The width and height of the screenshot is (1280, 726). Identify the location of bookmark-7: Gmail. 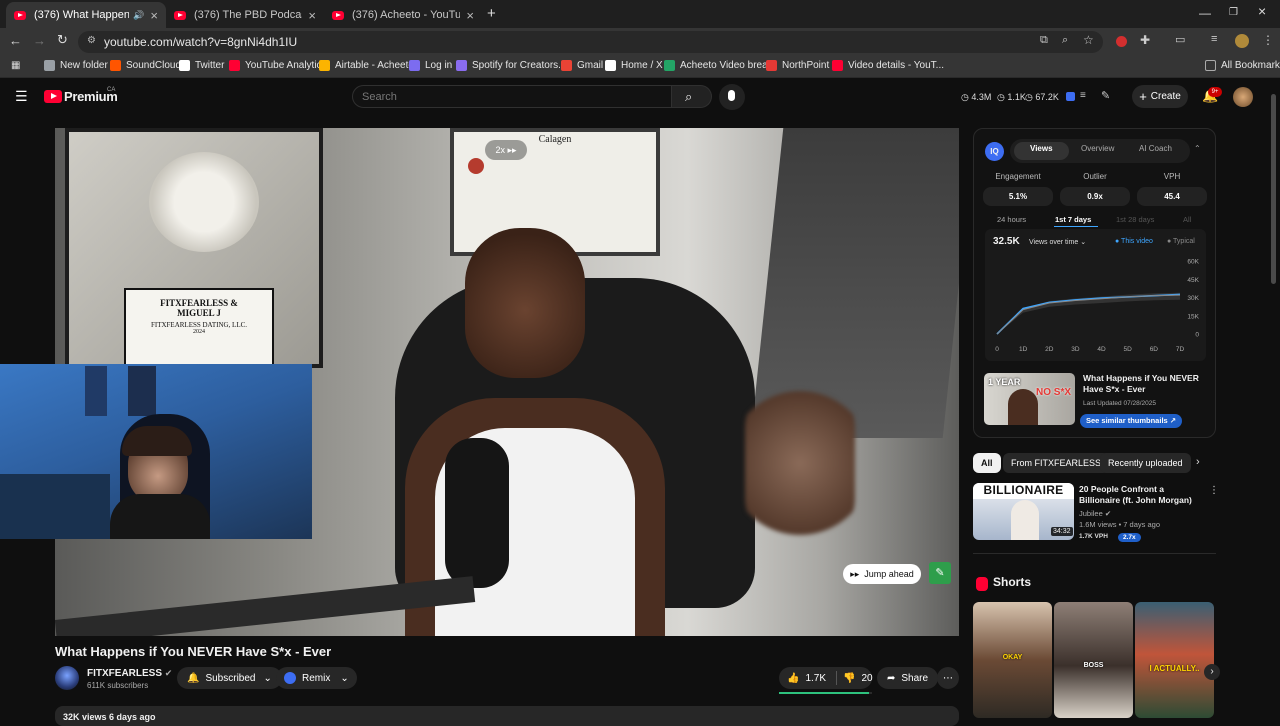
(582, 65).